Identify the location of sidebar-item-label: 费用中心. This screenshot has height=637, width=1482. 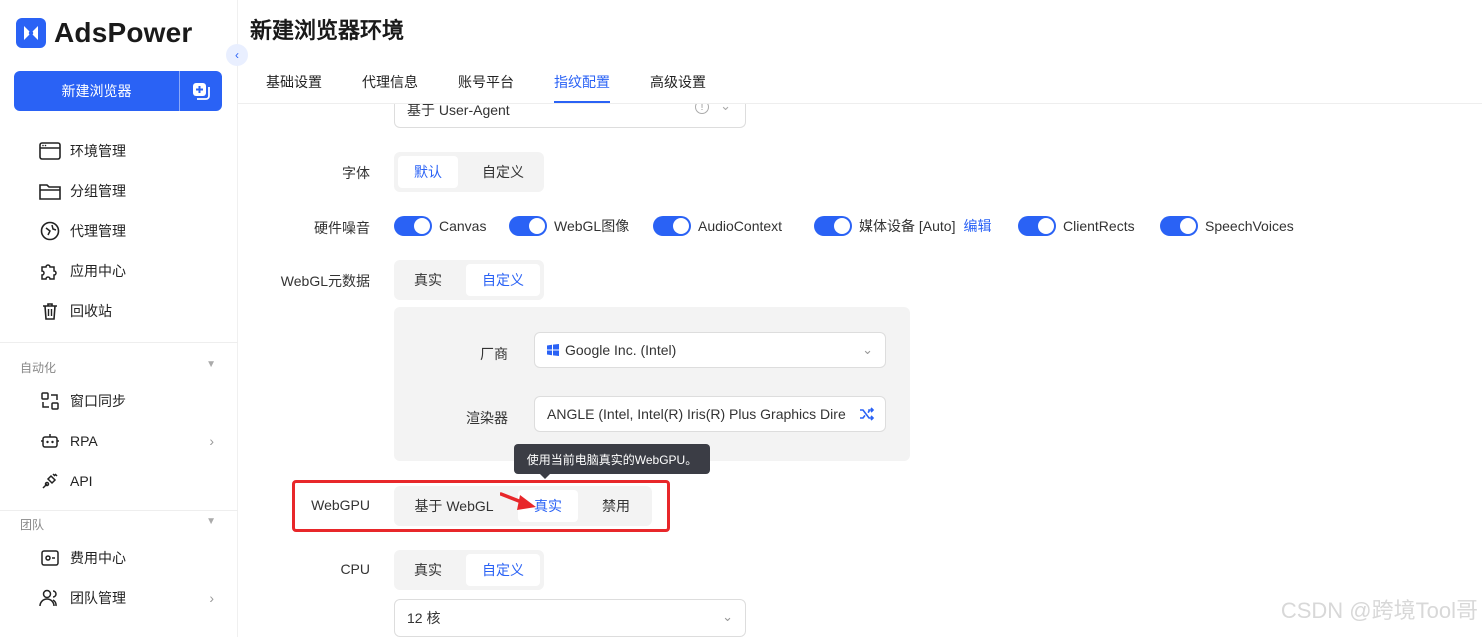
(98, 558).